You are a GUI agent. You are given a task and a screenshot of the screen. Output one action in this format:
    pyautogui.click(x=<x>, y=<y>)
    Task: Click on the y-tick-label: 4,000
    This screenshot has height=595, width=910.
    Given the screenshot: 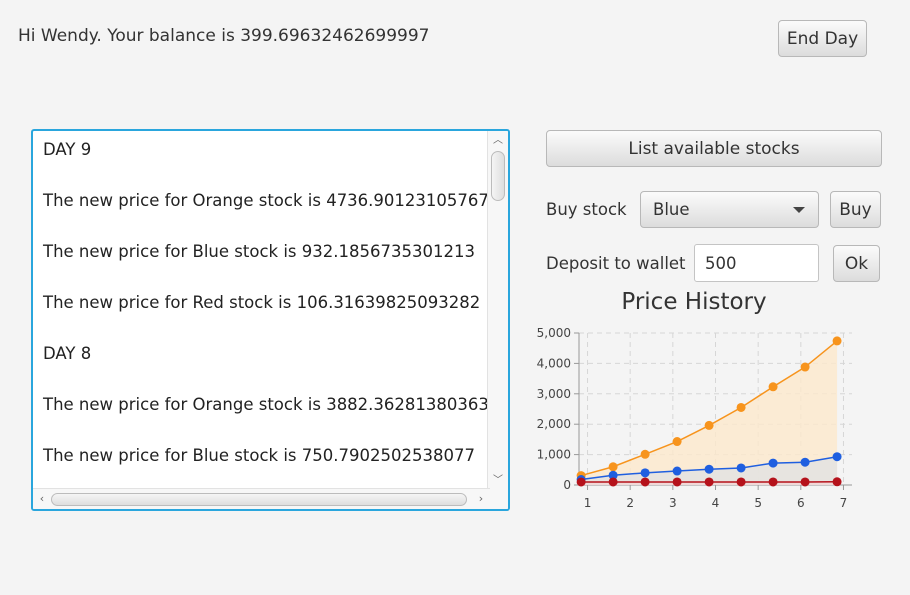 What is the action you would take?
    pyautogui.click(x=554, y=363)
    